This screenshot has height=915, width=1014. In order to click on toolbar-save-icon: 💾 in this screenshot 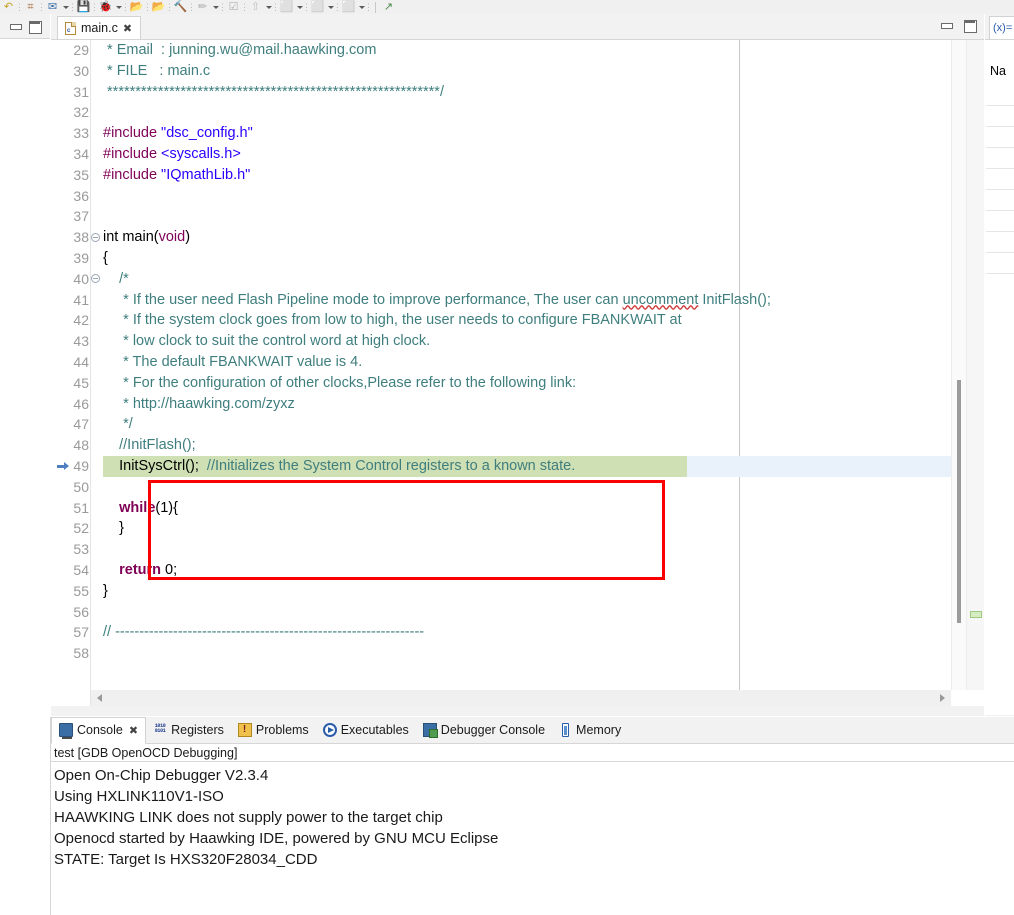, I will do `click(83, 7)`.